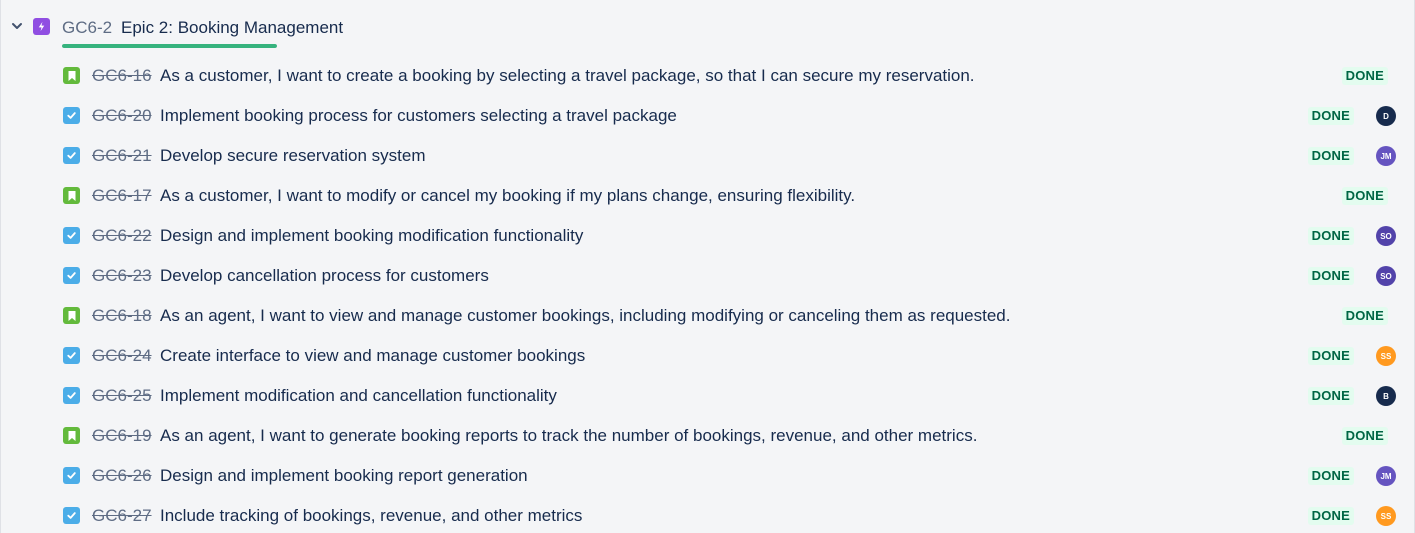  Describe the element at coordinates (232, 28) in the screenshot. I see `epic-title: Epic 2: Booking Management` at that location.